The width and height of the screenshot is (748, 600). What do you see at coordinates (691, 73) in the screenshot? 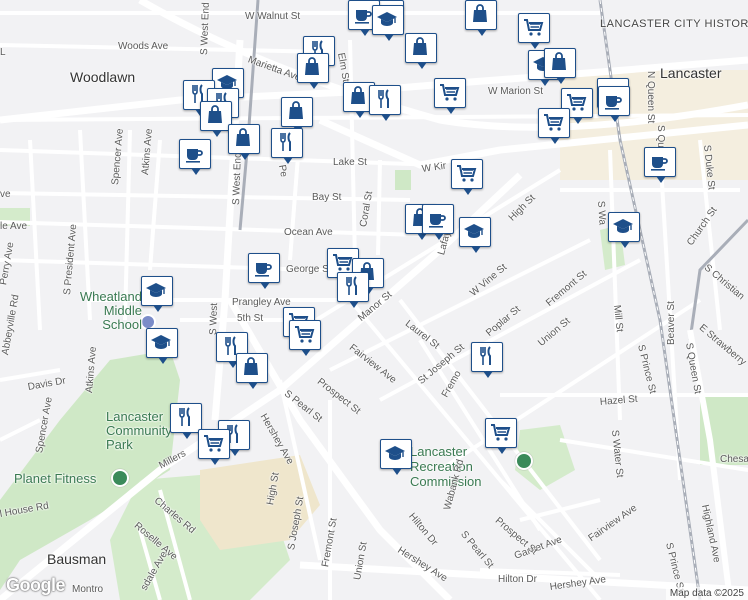
I see `neighborhood-label: Lancaster` at bounding box center [691, 73].